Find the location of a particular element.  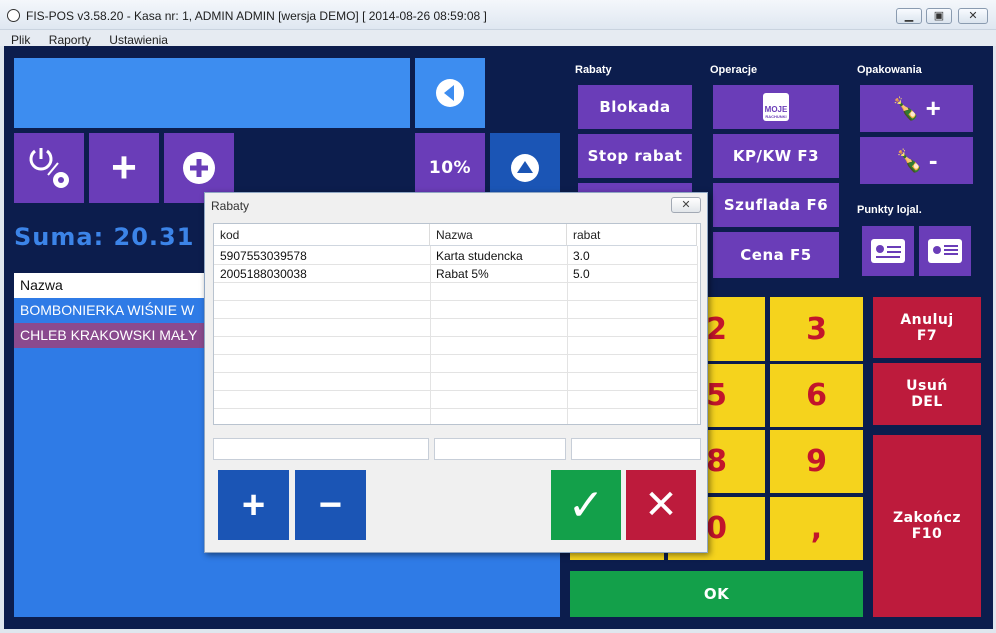

up-arrow-icon is located at coordinates (525, 168).